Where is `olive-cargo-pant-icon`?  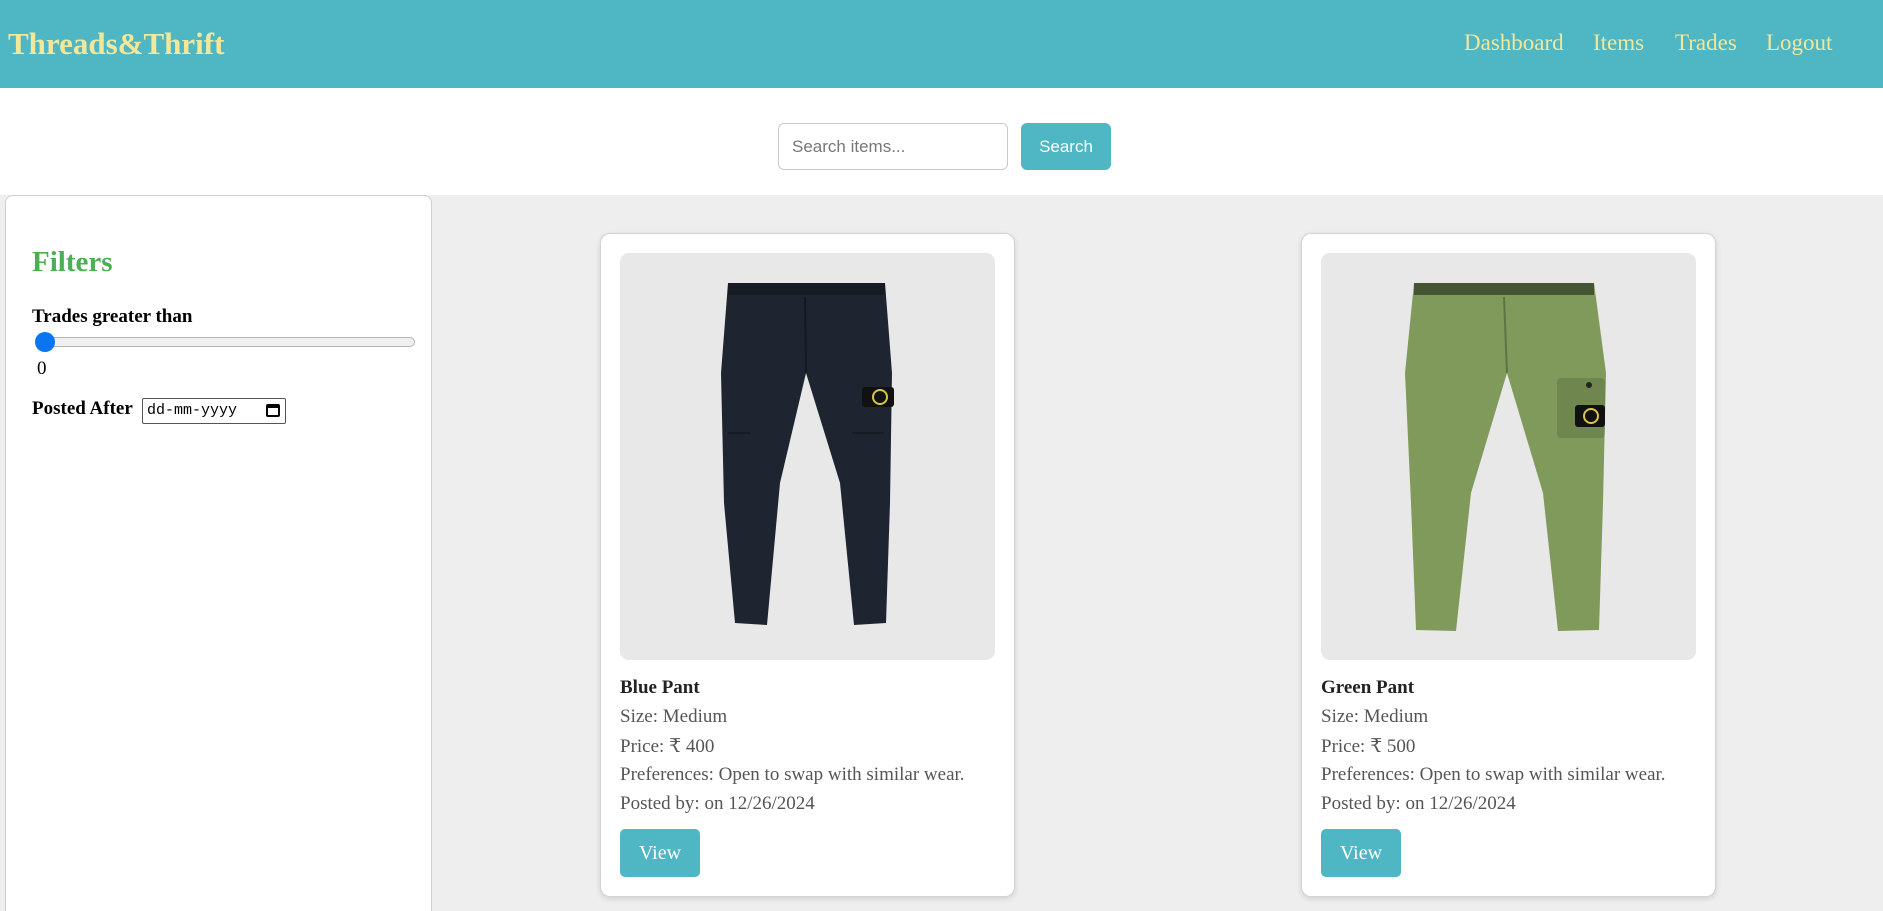 olive-cargo-pant-icon is located at coordinates (1505, 457).